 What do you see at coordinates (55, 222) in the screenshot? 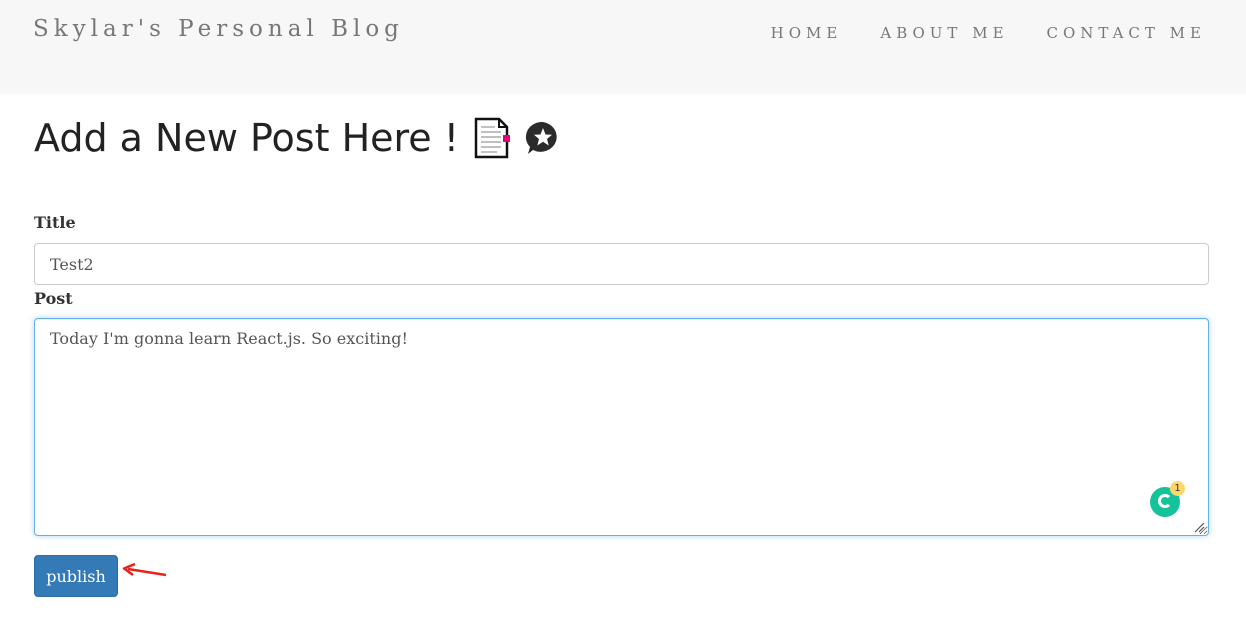
I see `title-label: Title` at bounding box center [55, 222].